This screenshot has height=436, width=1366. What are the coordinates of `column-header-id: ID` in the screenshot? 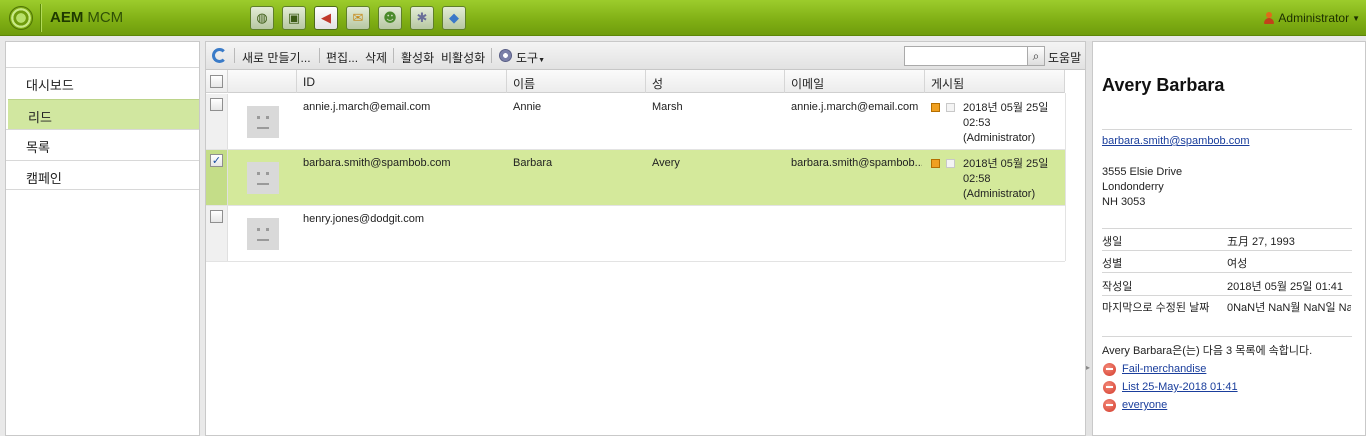 It's located at (402, 81).